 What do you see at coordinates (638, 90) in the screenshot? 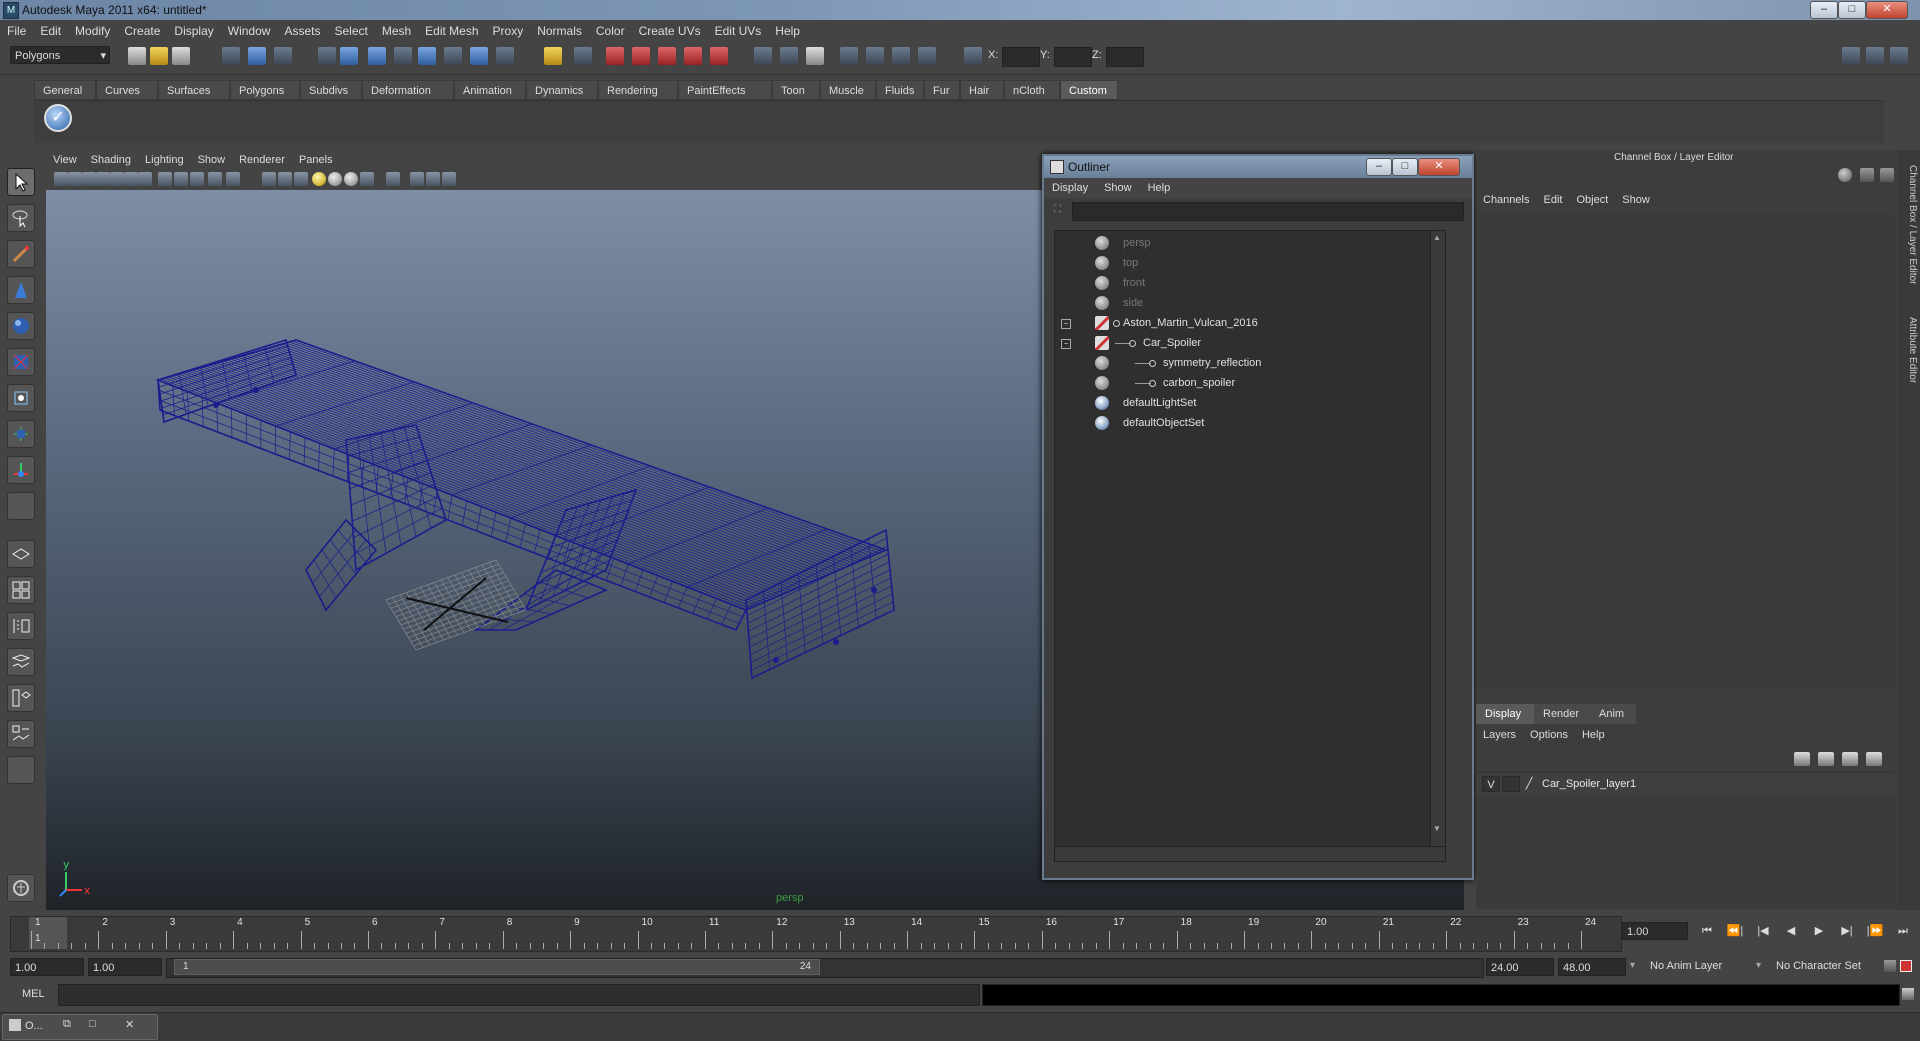
I see `shelf-tab-rendering: Rendering` at bounding box center [638, 90].